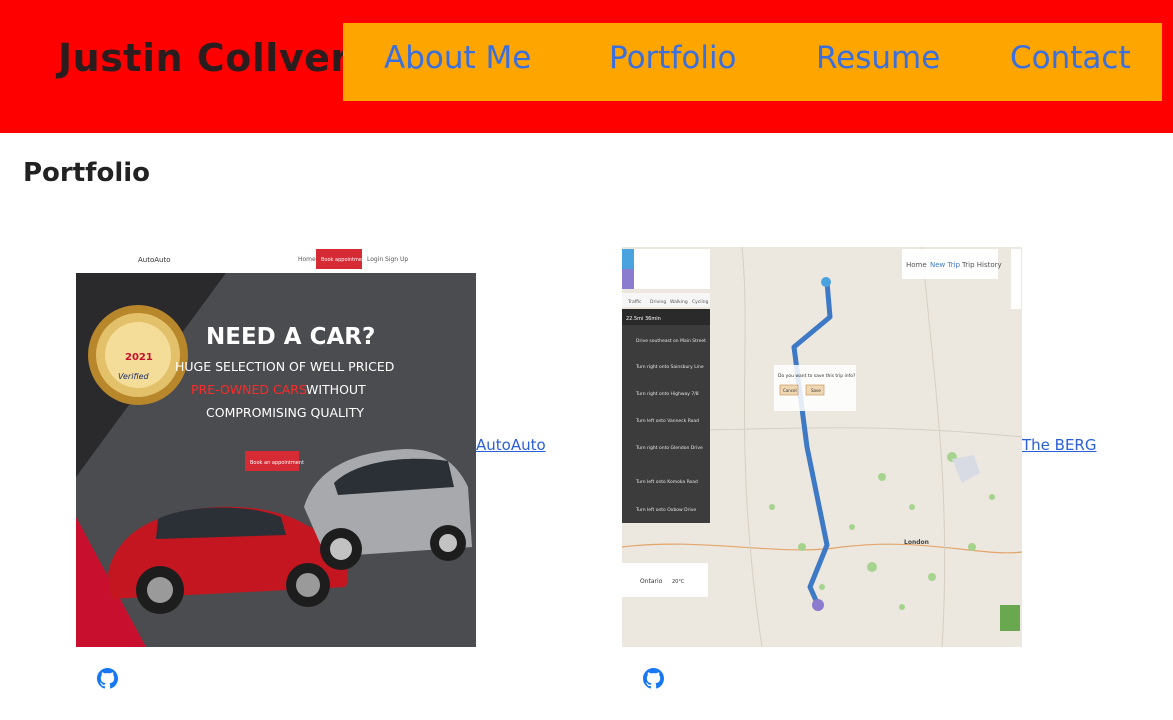  I want to click on berg-nav-new-trip: New Trip, so click(945, 265).